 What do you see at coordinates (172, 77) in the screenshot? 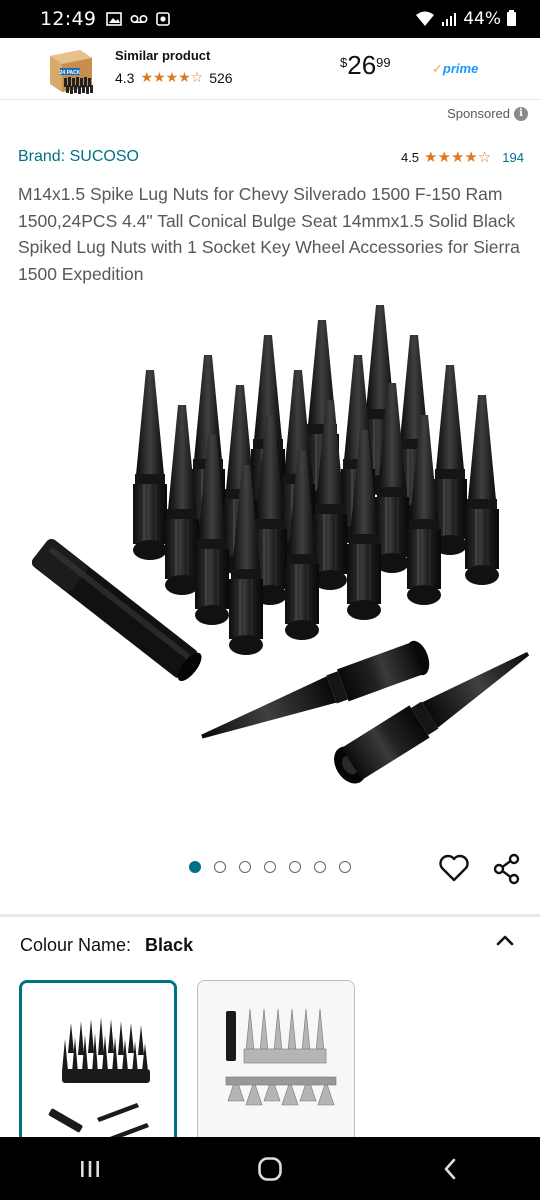
I see `ad-star-rating-icon: ★★★★☆` at bounding box center [172, 77].